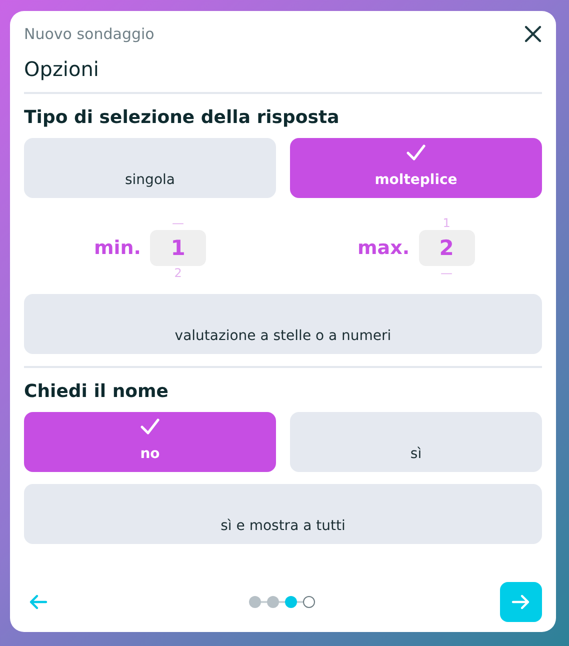 The image size is (569, 646). What do you see at coordinates (416, 168) in the screenshot?
I see `option-button: molteplice` at bounding box center [416, 168].